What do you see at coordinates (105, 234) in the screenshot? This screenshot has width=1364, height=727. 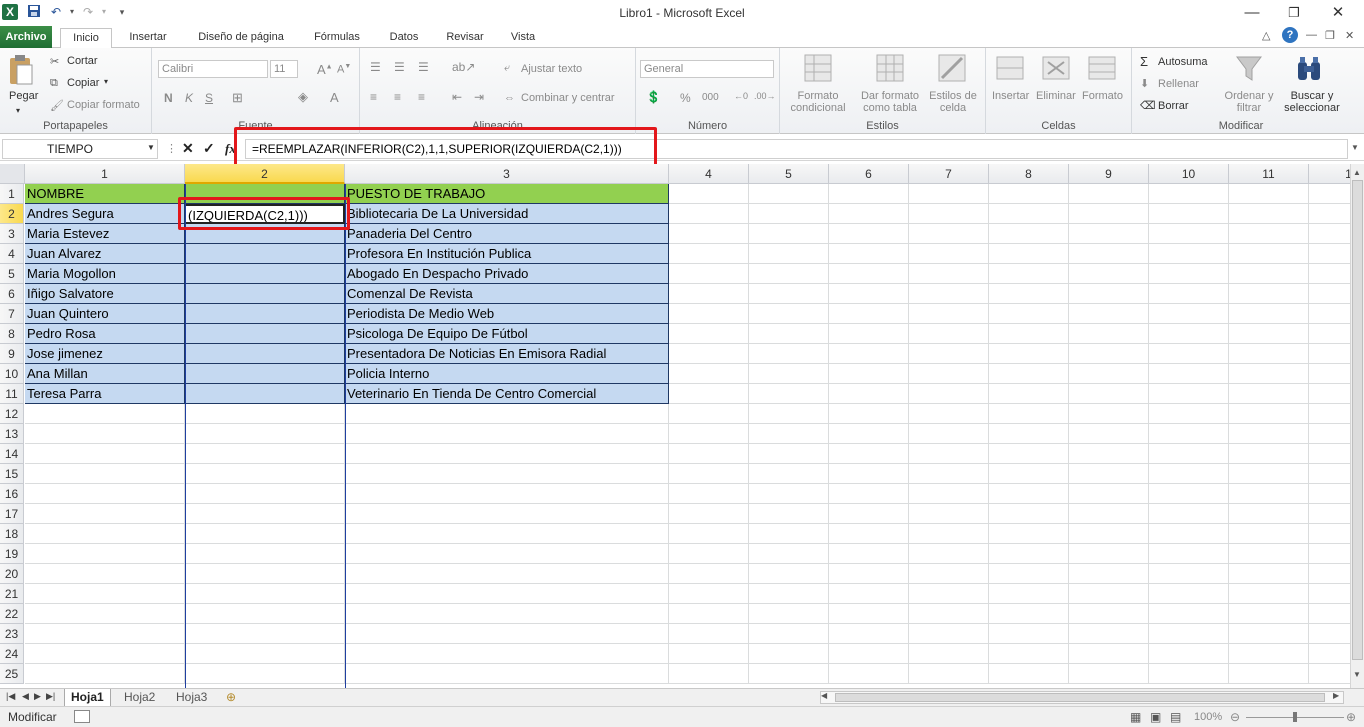 I see `name-cell: Maria Estevez` at bounding box center [105, 234].